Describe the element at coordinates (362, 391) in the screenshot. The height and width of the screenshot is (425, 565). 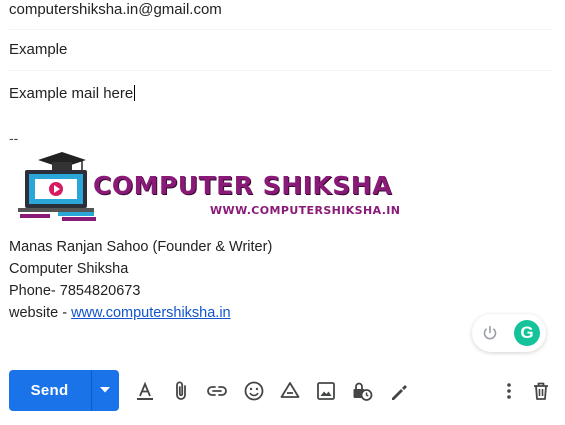
I see `confidential-mode-icon` at that location.